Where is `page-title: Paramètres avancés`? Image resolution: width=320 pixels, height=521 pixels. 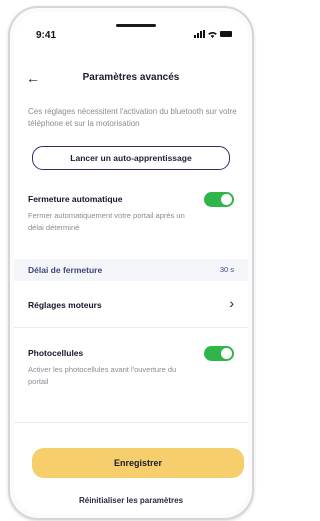
page-title: Paramètres avancés is located at coordinates (131, 77).